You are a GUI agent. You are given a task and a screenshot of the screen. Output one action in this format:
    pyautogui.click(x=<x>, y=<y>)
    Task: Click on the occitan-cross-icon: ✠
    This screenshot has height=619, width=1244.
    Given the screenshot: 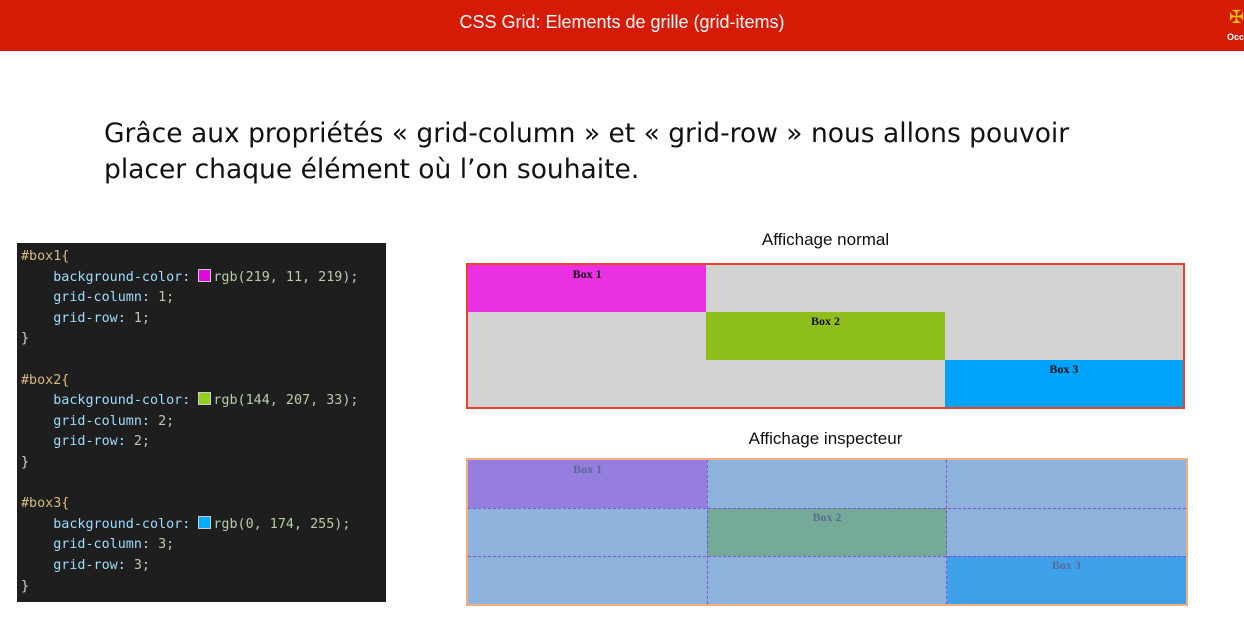 What is the action you would take?
    pyautogui.click(x=1236, y=17)
    